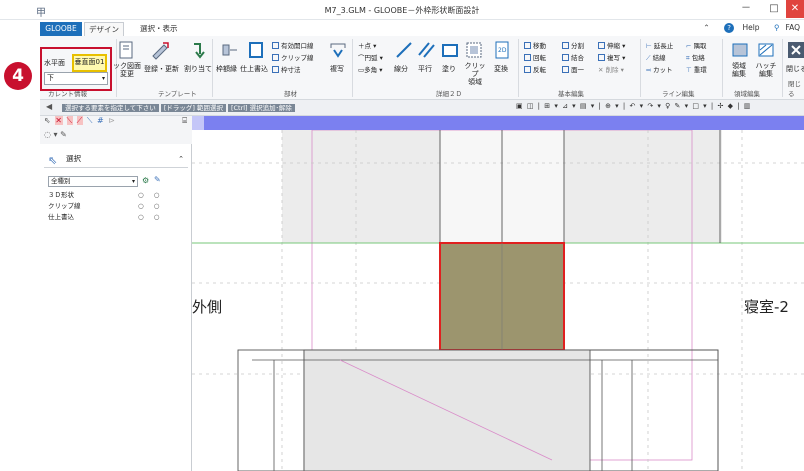 The image size is (804, 471). I want to click on ribbon-collapse-icon: ⌃, so click(706, 27).